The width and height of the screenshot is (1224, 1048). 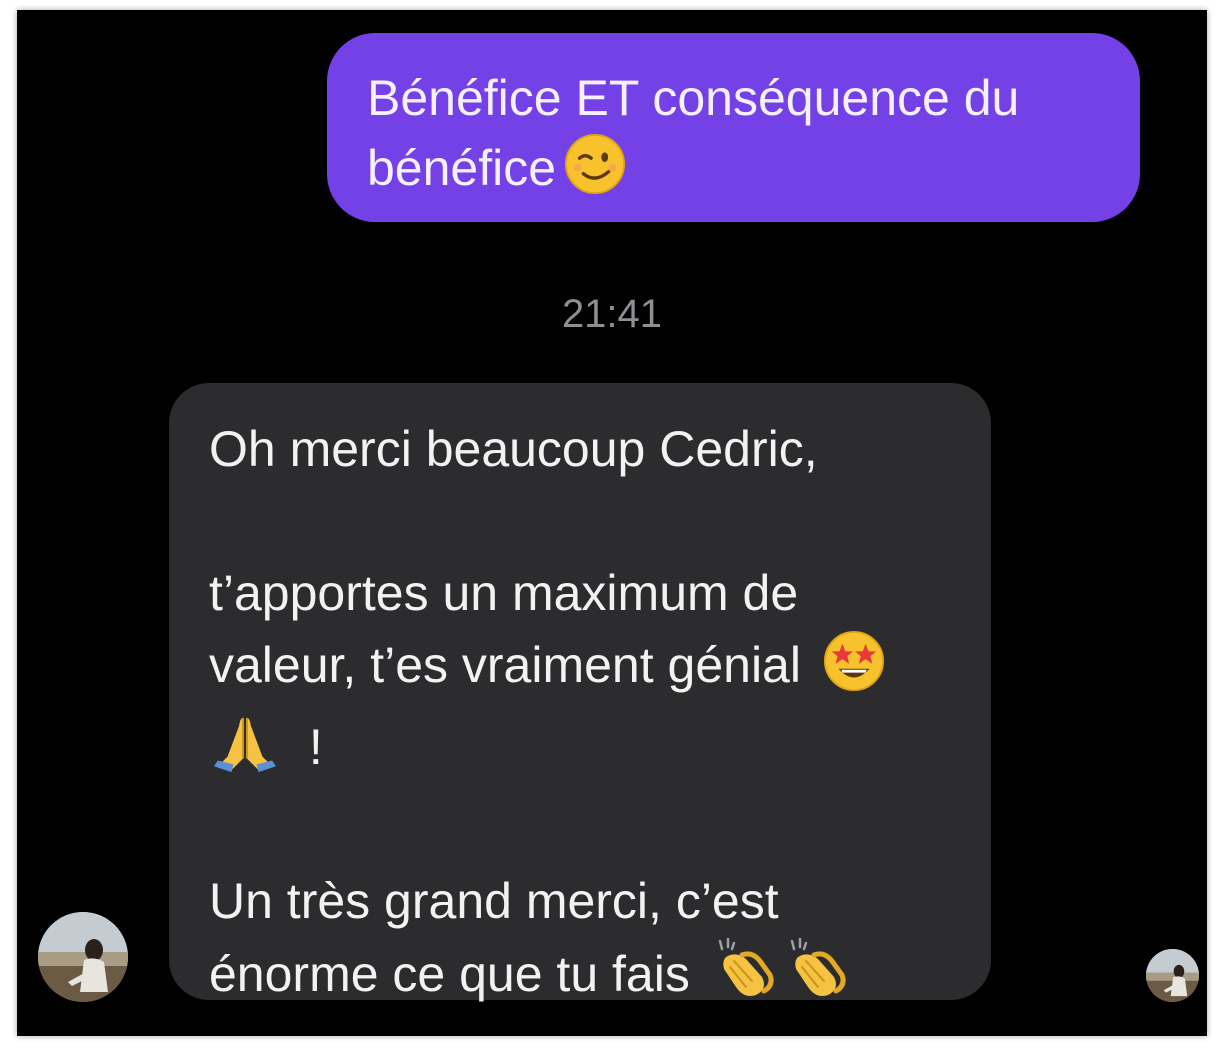 I want to click on sent-message-bubble: Bénéfice ET conséquence du bénéfice, so click(x=733, y=127).